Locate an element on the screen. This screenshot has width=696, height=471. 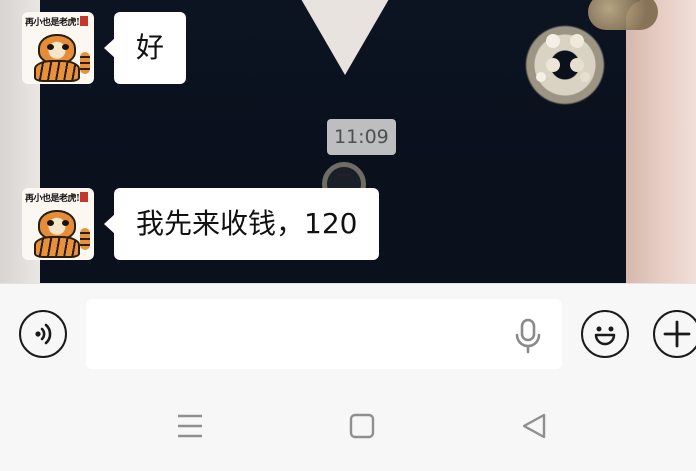
message-bubble: 好 is located at coordinates (145, 48).